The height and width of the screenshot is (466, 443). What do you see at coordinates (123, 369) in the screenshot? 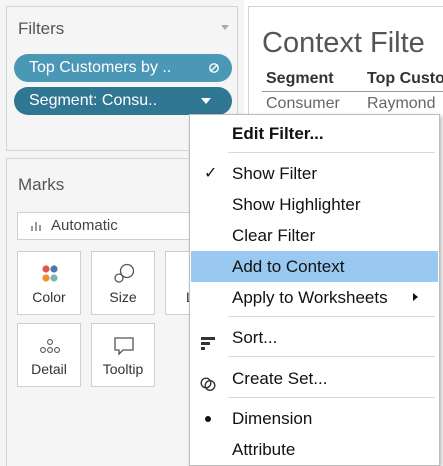
I see `tooltip-label: Tooltip` at bounding box center [123, 369].